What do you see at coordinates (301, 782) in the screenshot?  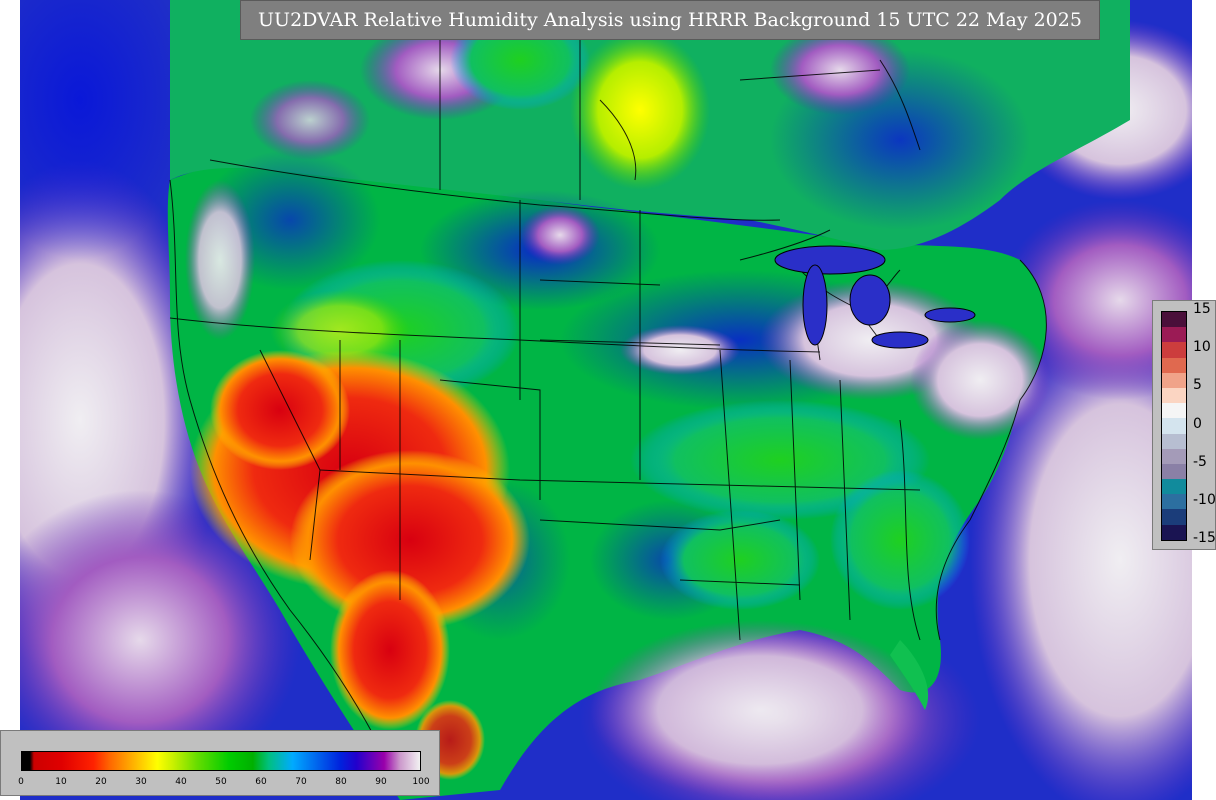 I see `rh-tick-70: 70` at bounding box center [301, 782].